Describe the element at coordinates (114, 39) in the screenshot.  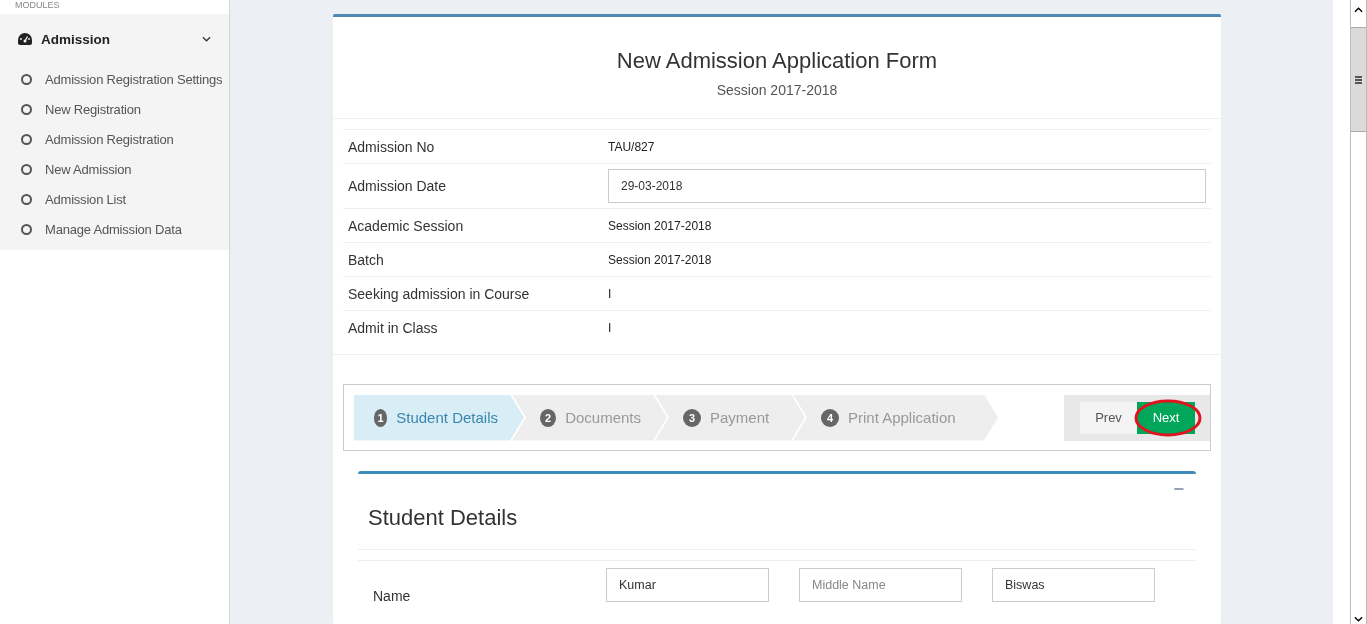
I see `module-item: Admission` at that location.